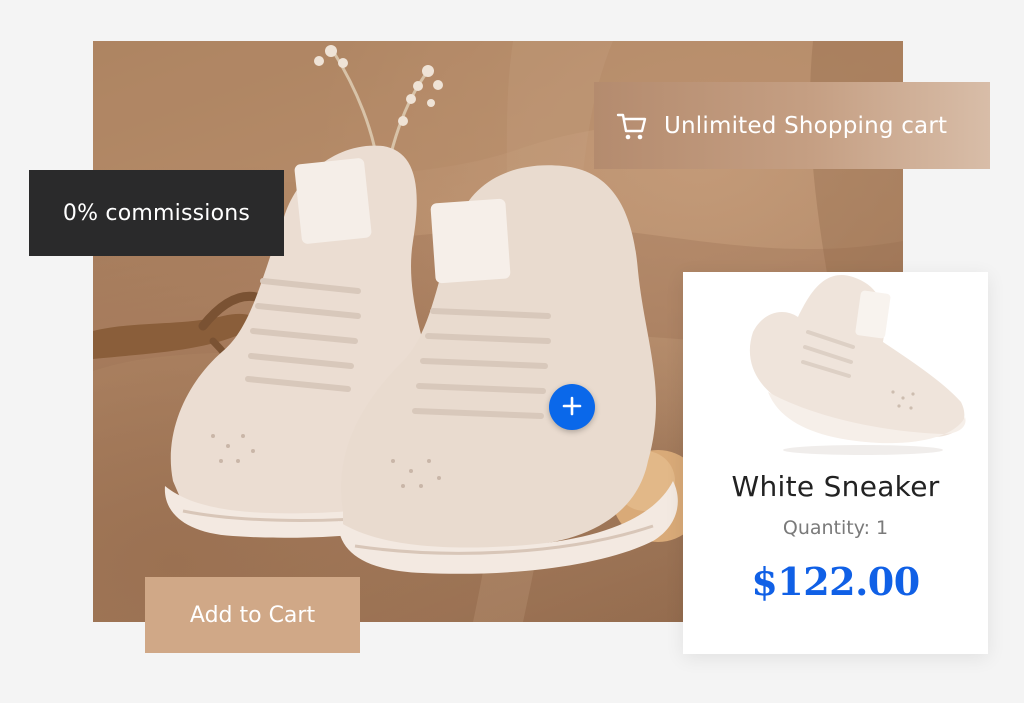 The height and width of the screenshot is (703, 1024). I want to click on commissions-label: 0% commissions, so click(156, 213).